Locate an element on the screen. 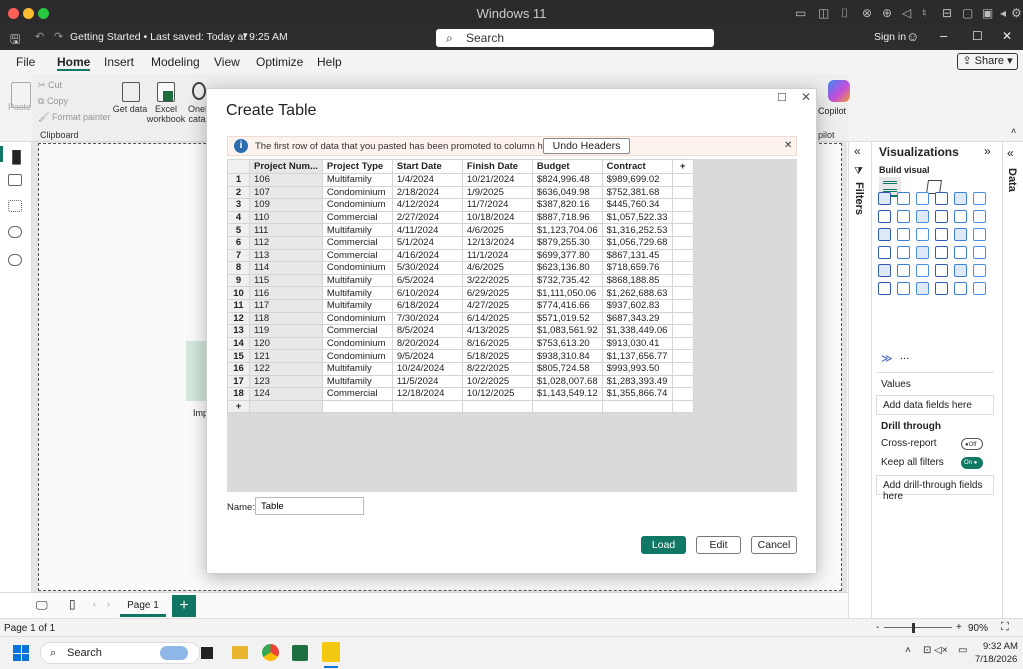  100-bar-chart-icon is located at coordinates (960, 198).